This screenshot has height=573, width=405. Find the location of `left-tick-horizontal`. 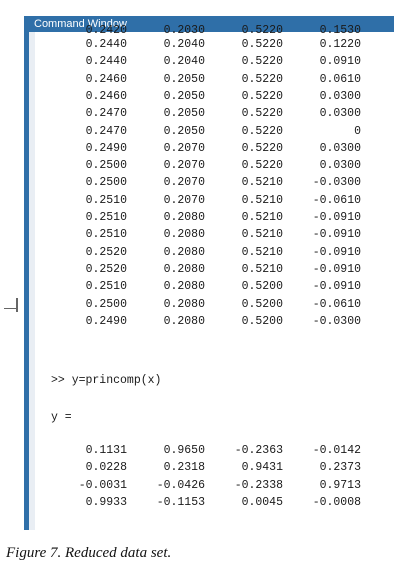

left-tick-horizontal is located at coordinates (11, 308).